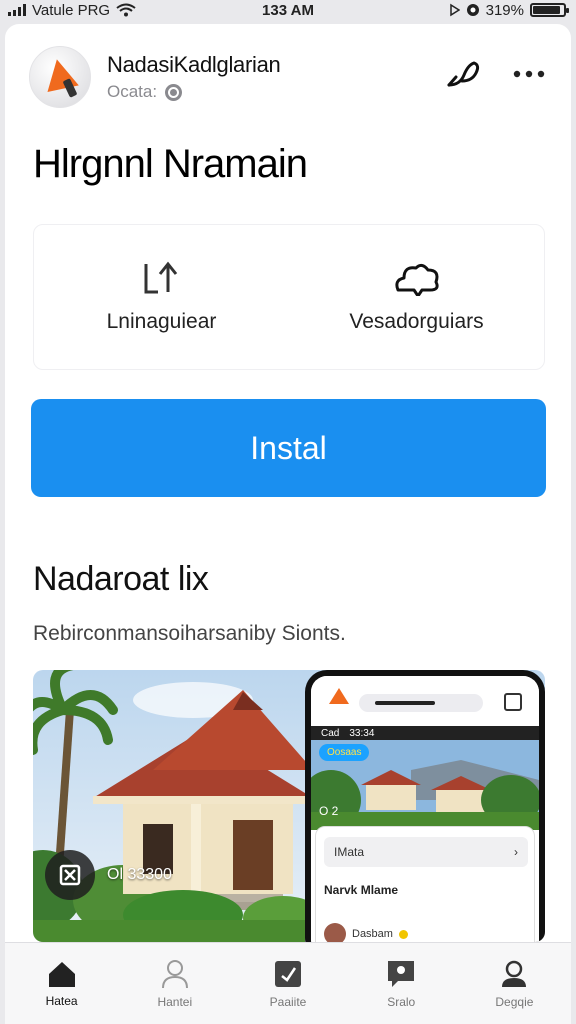 The height and width of the screenshot is (1024, 576). Describe the element at coordinates (349, 852) in the screenshot. I see `phone-sheet-row-label: IMata` at that location.